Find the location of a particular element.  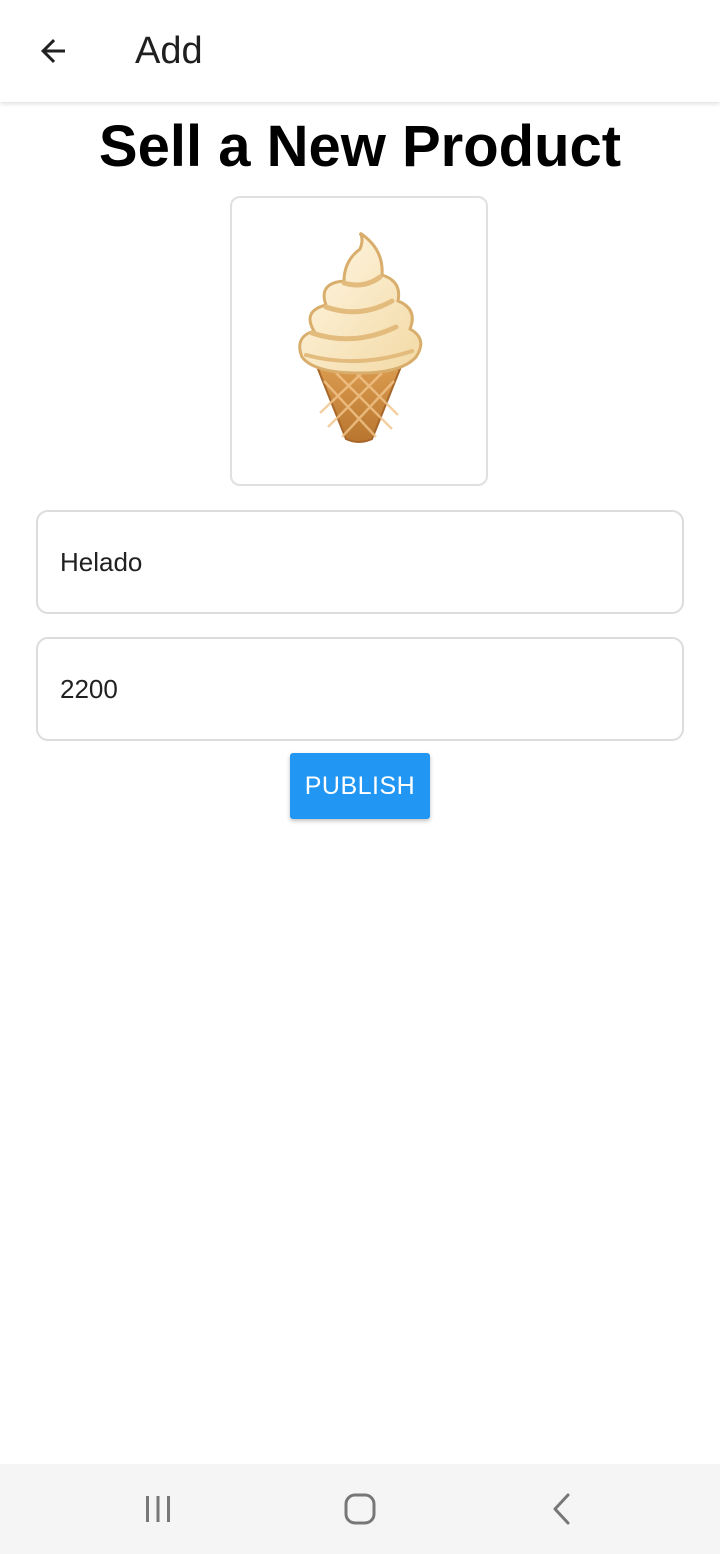

recents-icon is located at coordinates (158, 1509).